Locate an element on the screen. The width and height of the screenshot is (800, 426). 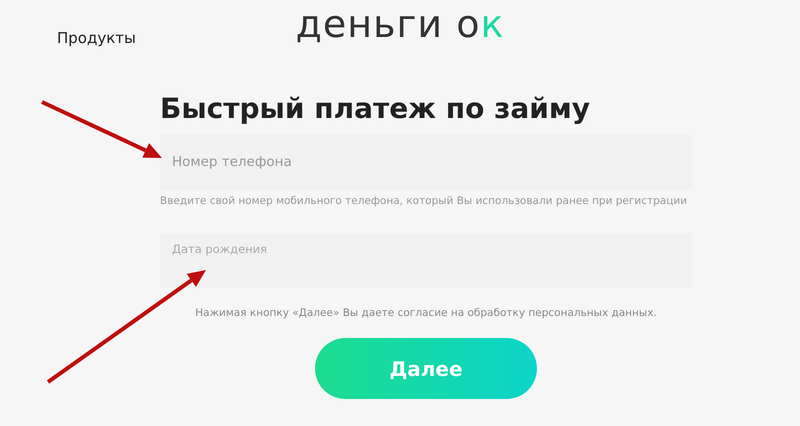
logo: деньги ок is located at coordinates (400, 24).